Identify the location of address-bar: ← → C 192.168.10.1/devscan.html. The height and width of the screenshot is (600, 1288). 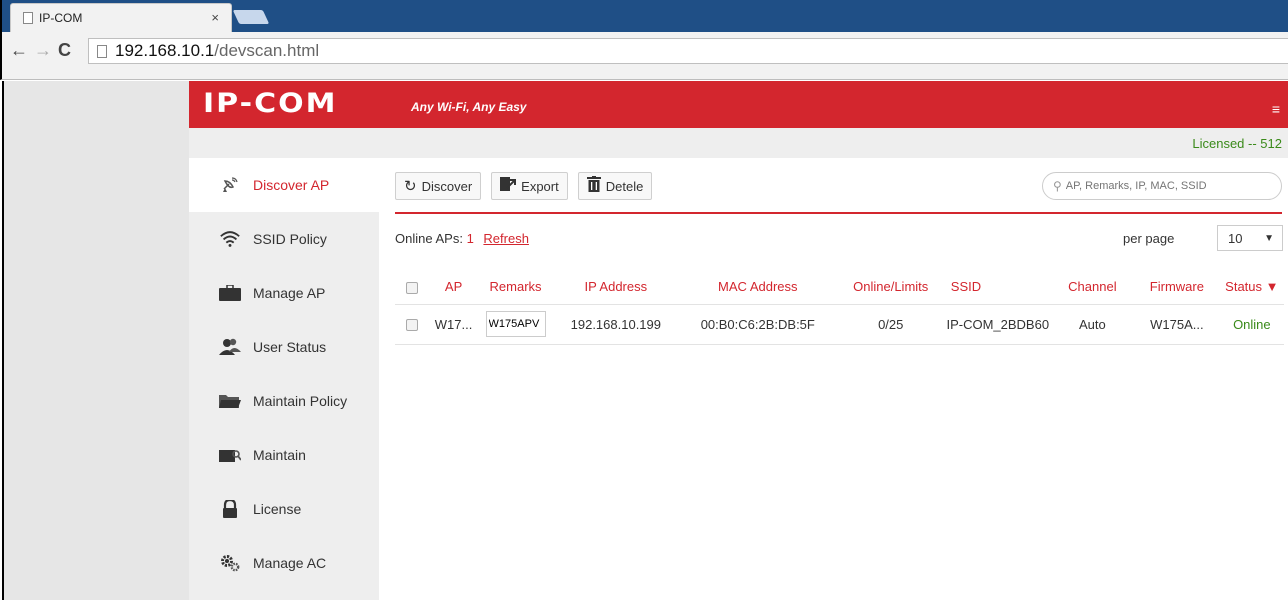
(644, 56).